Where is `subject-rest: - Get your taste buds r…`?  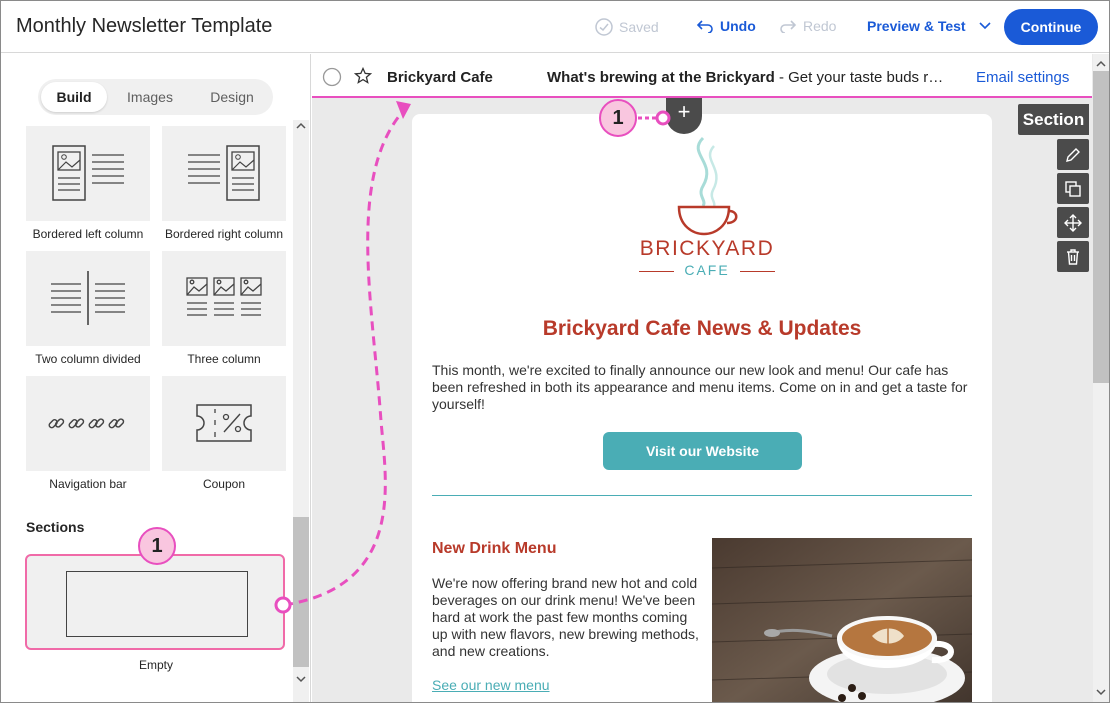
subject-rest: - Get your taste buds r… is located at coordinates (859, 77).